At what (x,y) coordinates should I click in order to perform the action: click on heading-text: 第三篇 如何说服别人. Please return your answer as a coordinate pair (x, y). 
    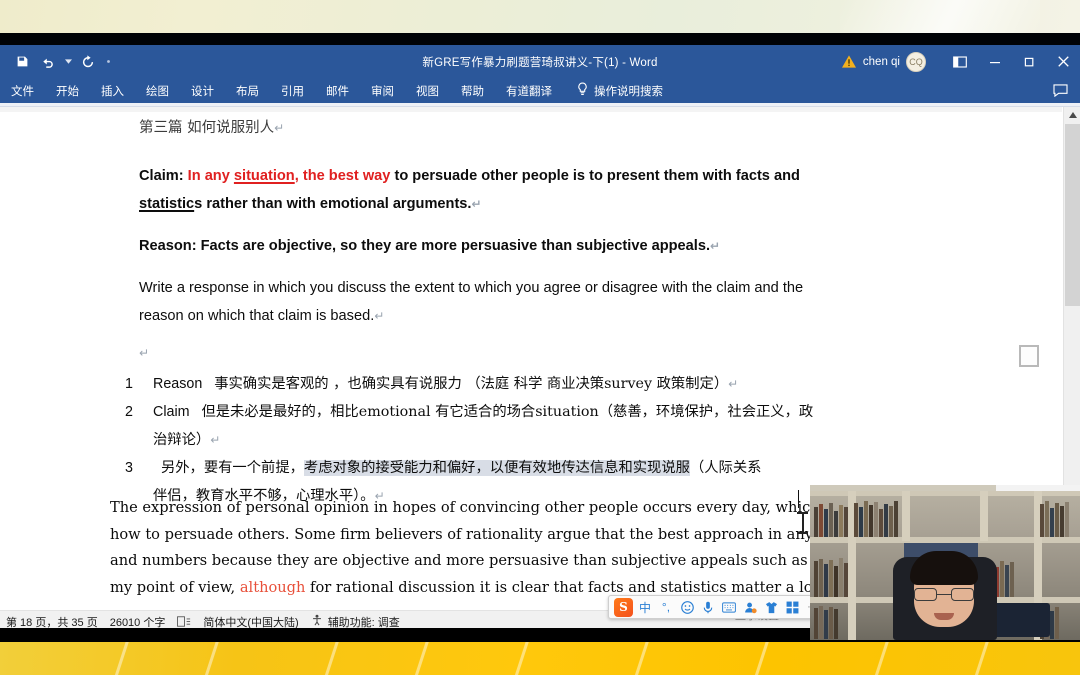
    Looking at the image, I should click on (207, 128).